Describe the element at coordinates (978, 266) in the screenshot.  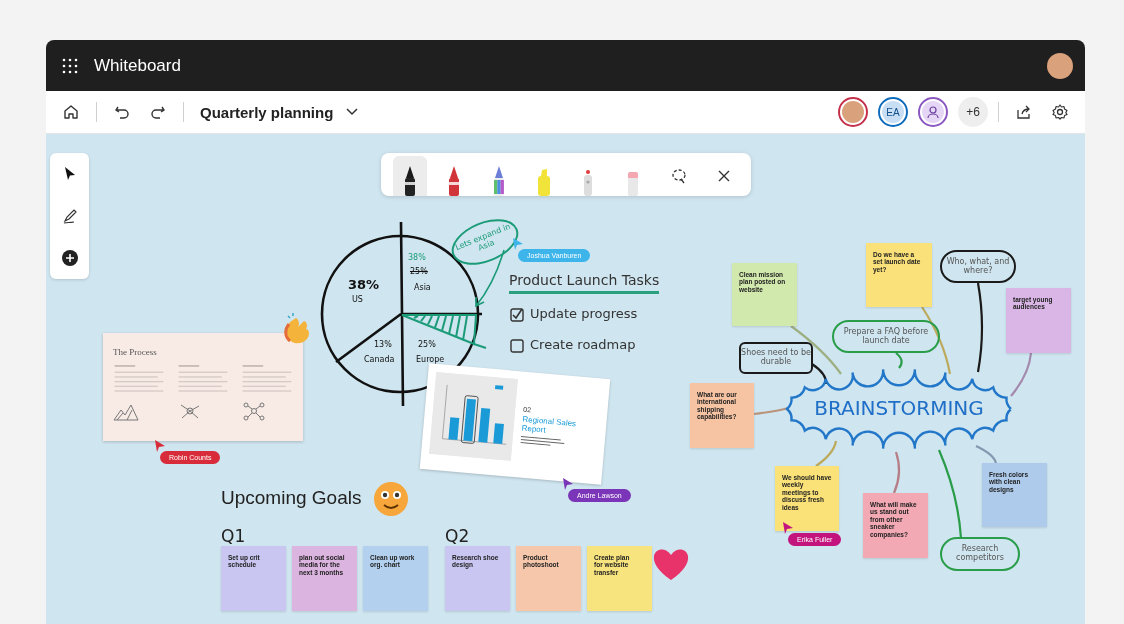
I see `speech-bubble: Who, what, and where?` at that location.